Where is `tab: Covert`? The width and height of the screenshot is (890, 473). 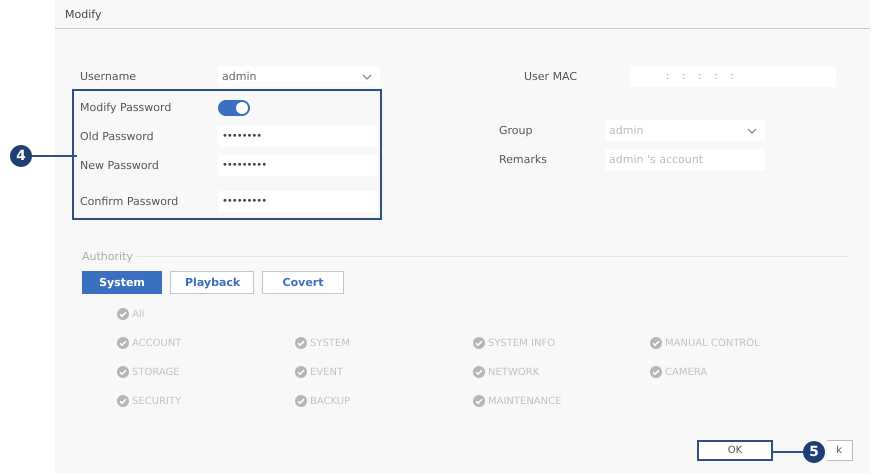 tab: Covert is located at coordinates (303, 282).